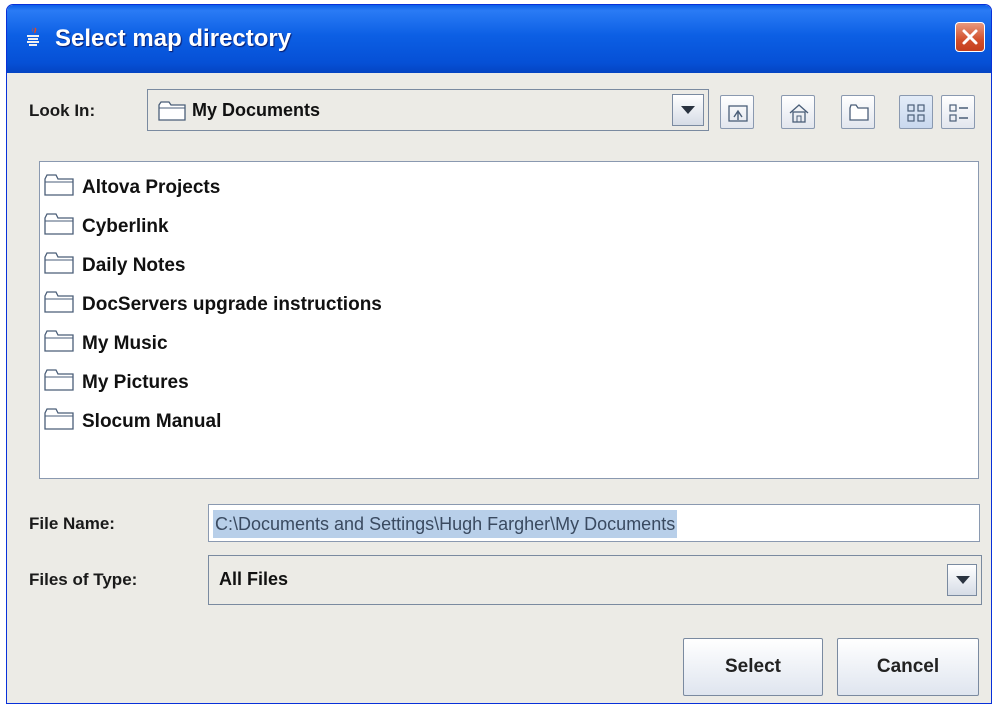  I want to click on files-of-type-label: Files of Type:, so click(83, 579).